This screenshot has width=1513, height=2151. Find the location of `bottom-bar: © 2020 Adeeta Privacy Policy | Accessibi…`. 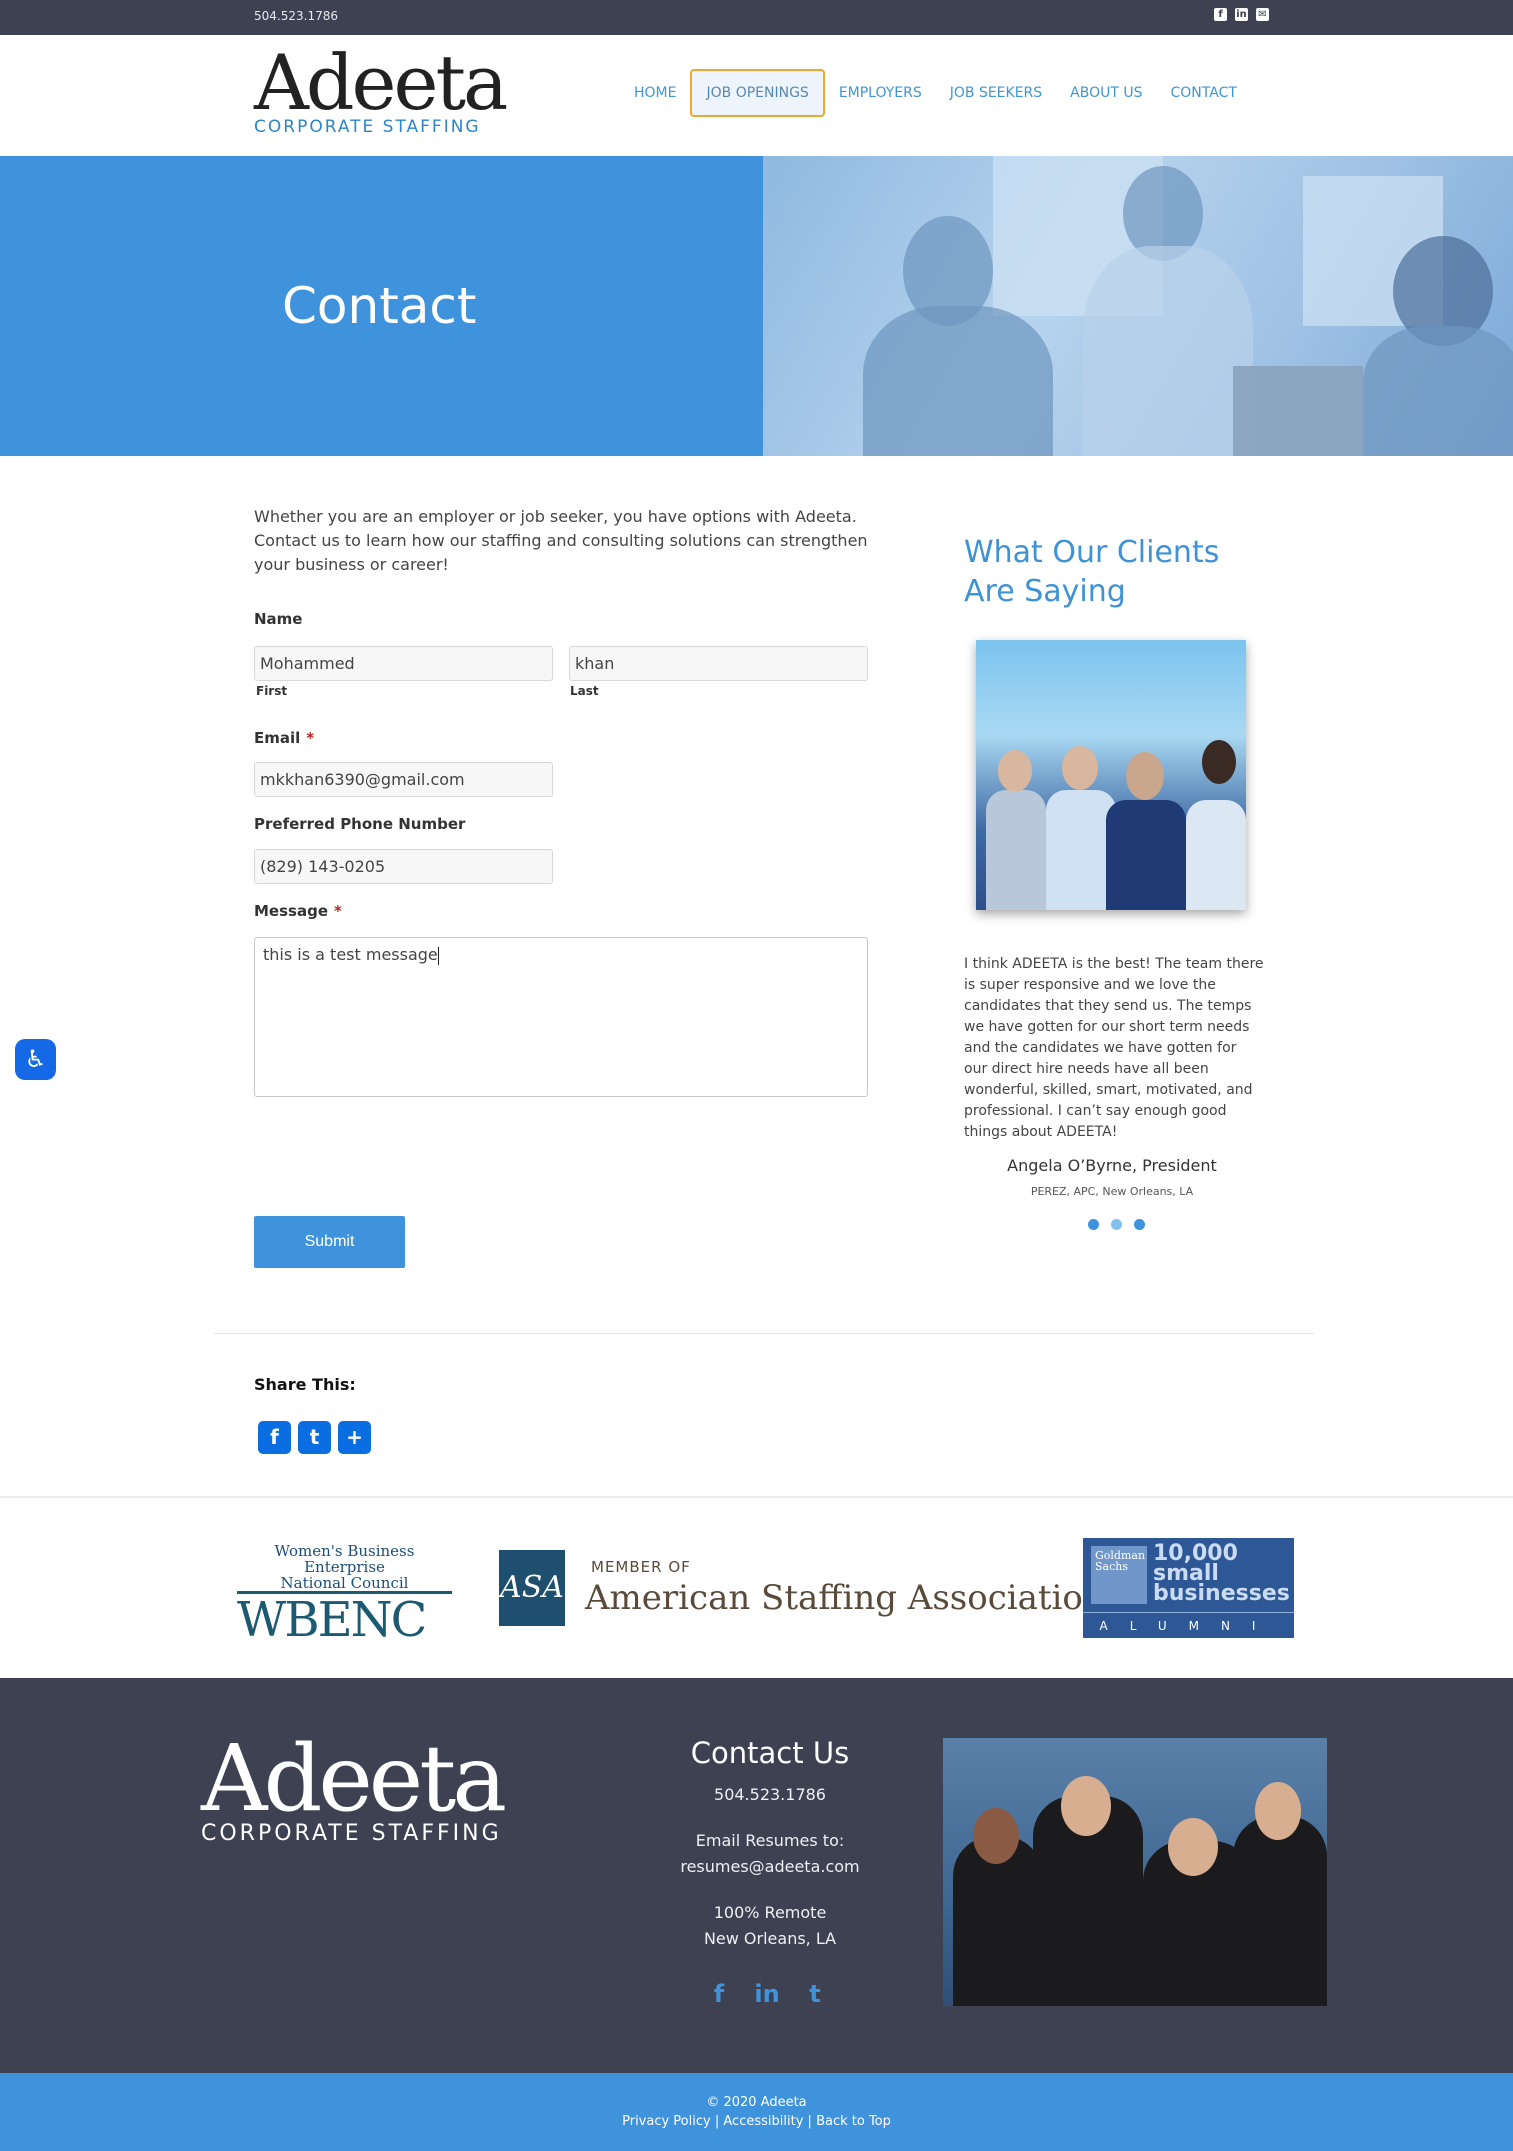

bottom-bar: © 2020 Adeeta Privacy Policy | Accessibi… is located at coordinates (756, 2112).